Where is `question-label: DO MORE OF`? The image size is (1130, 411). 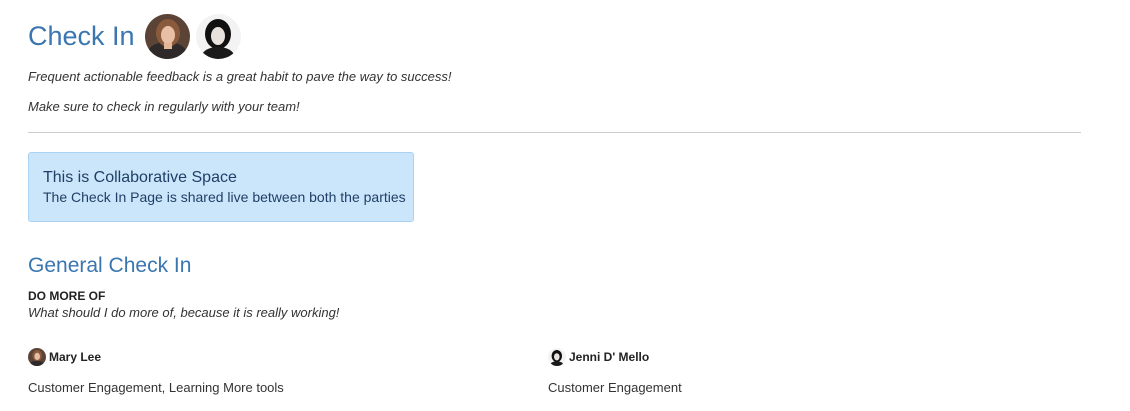
question-label: DO MORE OF is located at coordinates (67, 296).